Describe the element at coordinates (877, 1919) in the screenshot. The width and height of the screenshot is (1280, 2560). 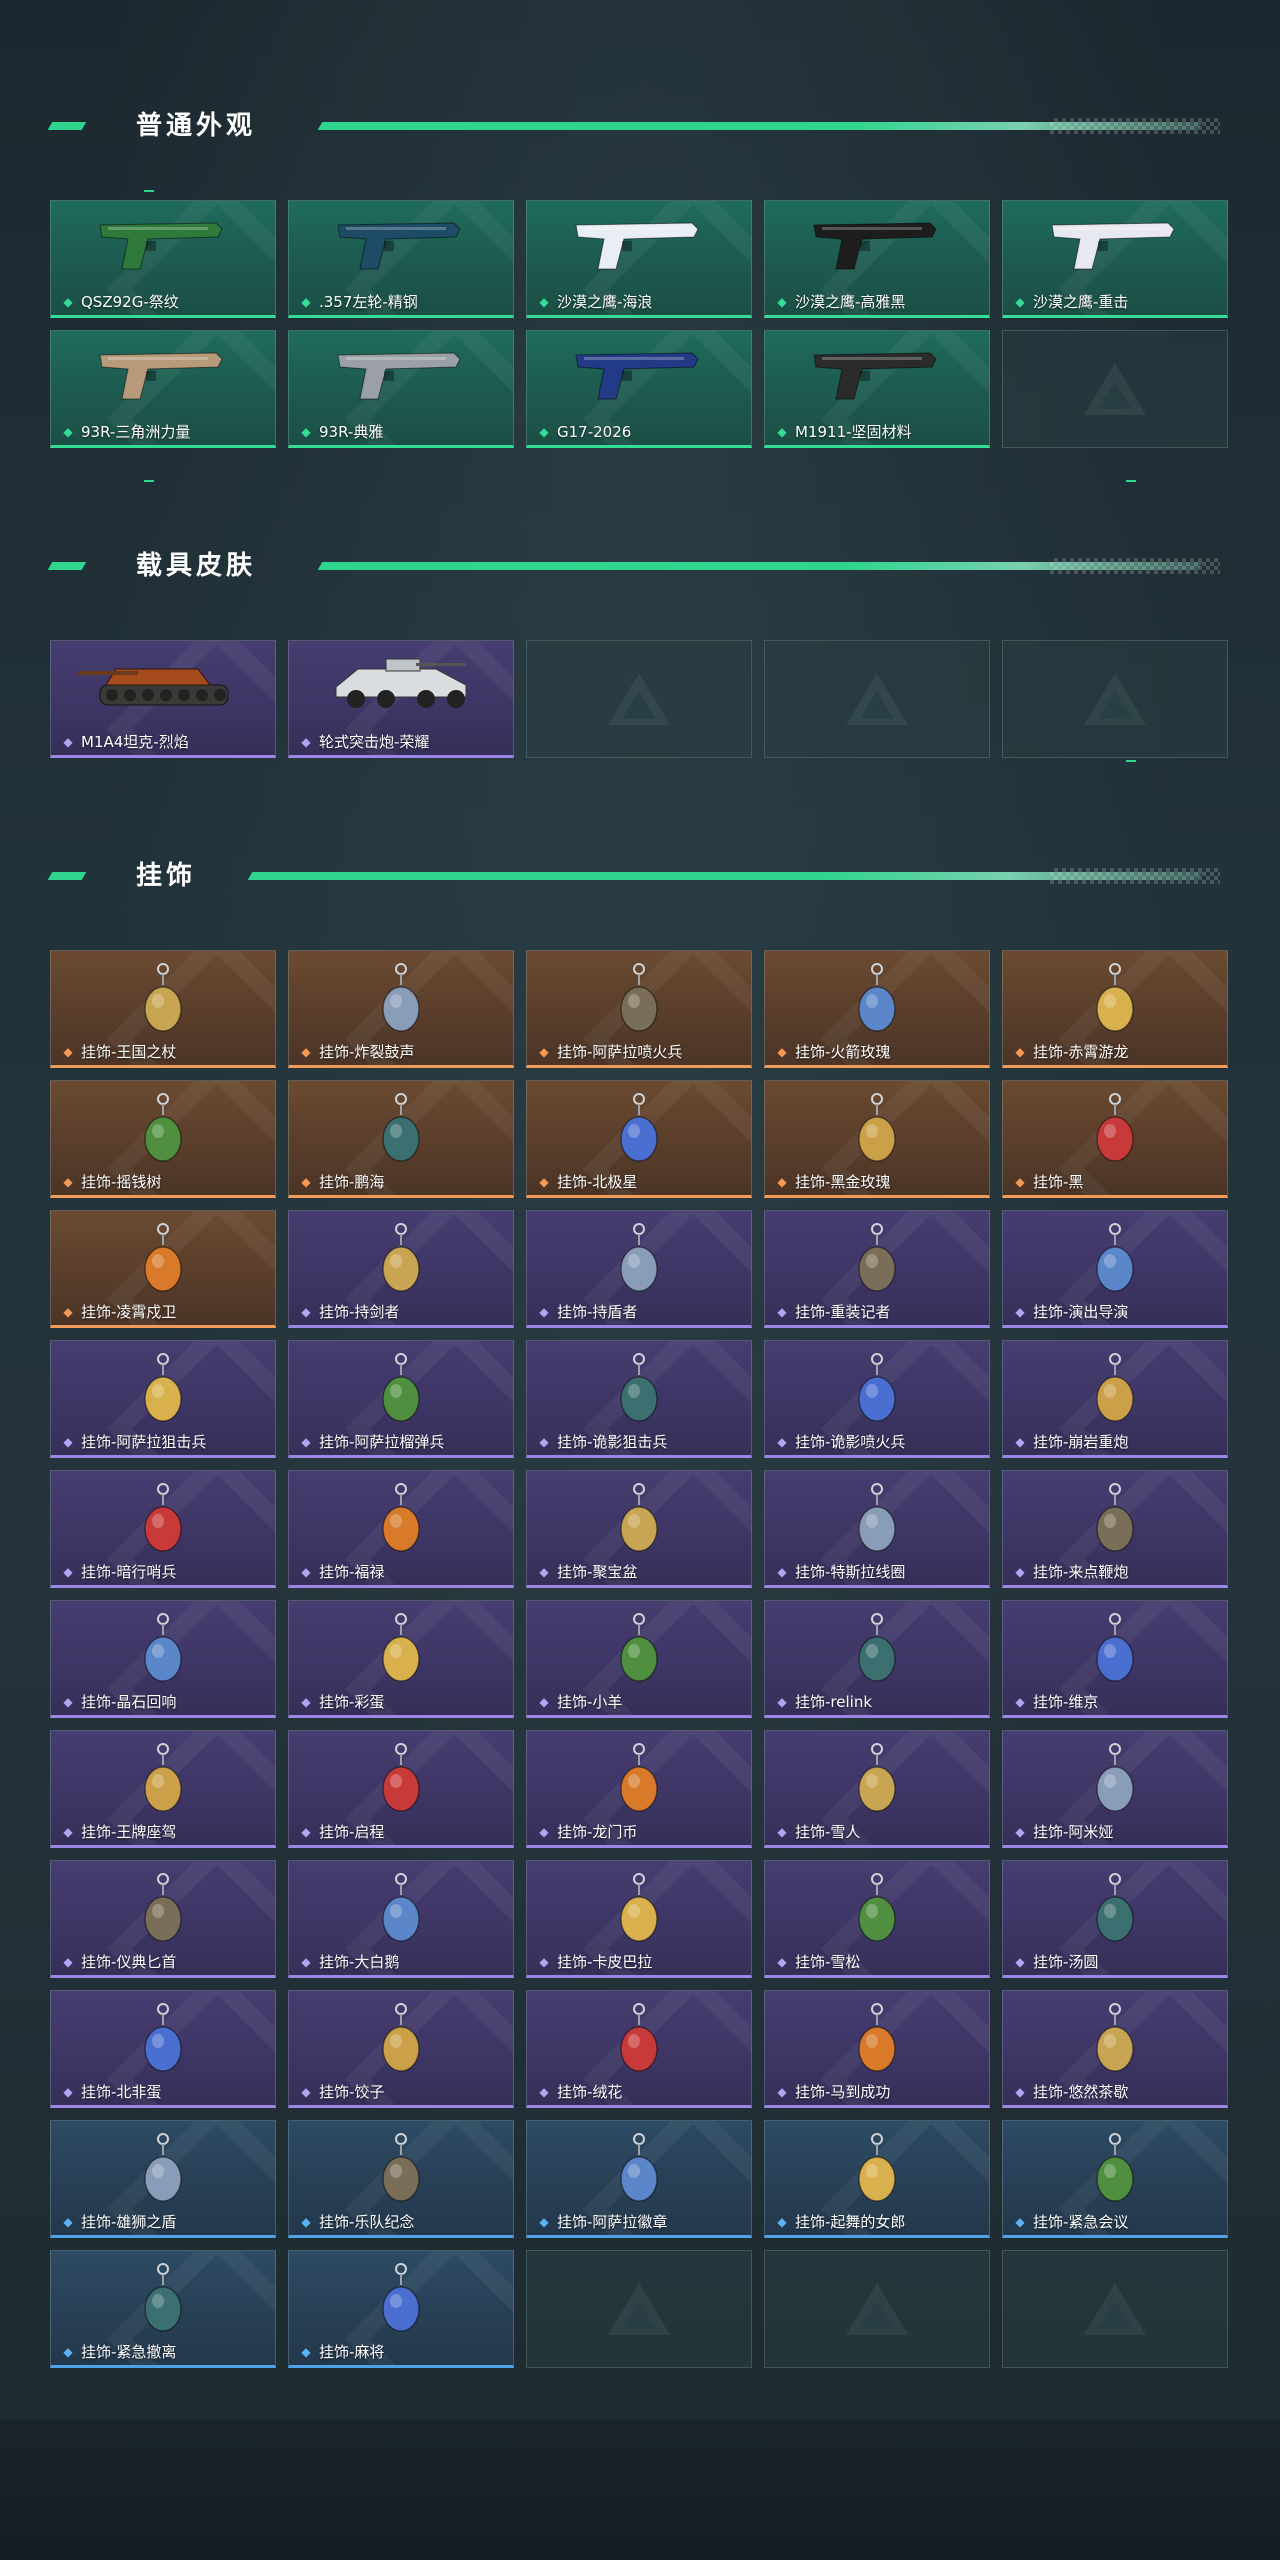
I see `charm-card: ◆ 挂饰-雪松` at that location.